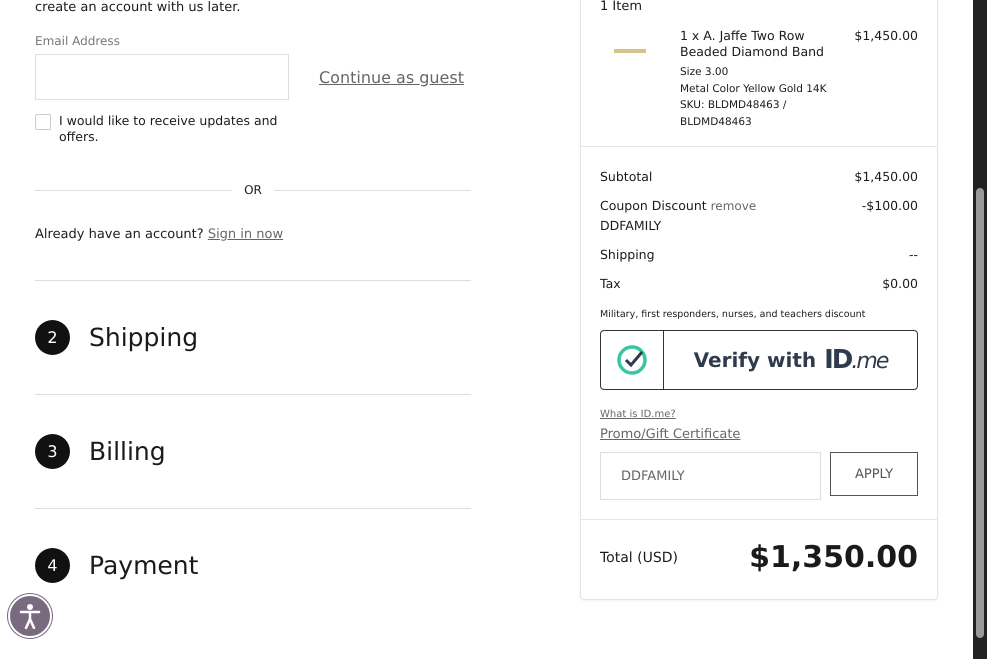  What do you see at coordinates (890, 206) in the screenshot?
I see `summary-value: -$100.00` at bounding box center [890, 206].